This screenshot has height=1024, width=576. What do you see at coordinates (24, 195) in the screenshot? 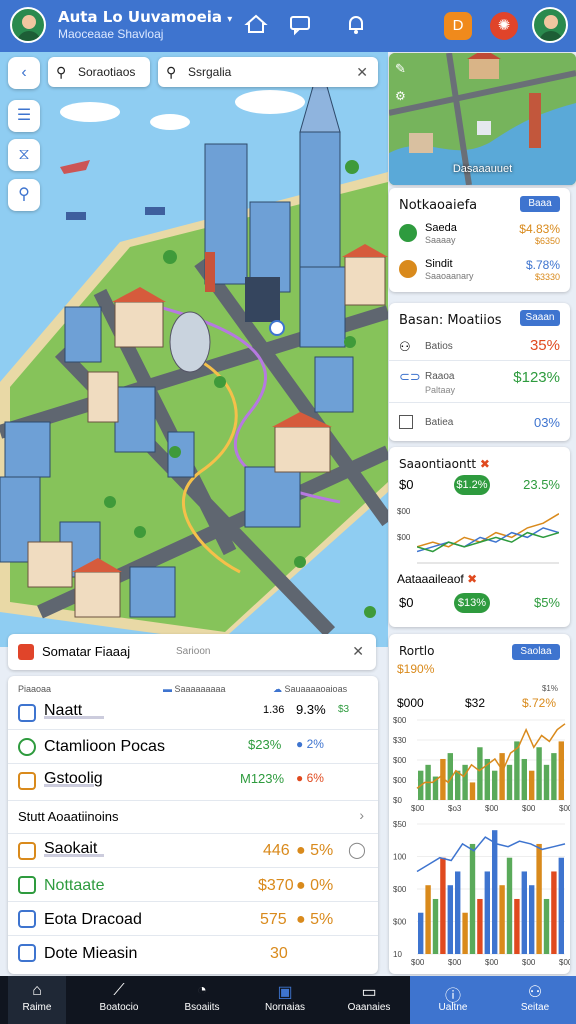
I see `zoom-search-icon: ⚲` at bounding box center [24, 195].